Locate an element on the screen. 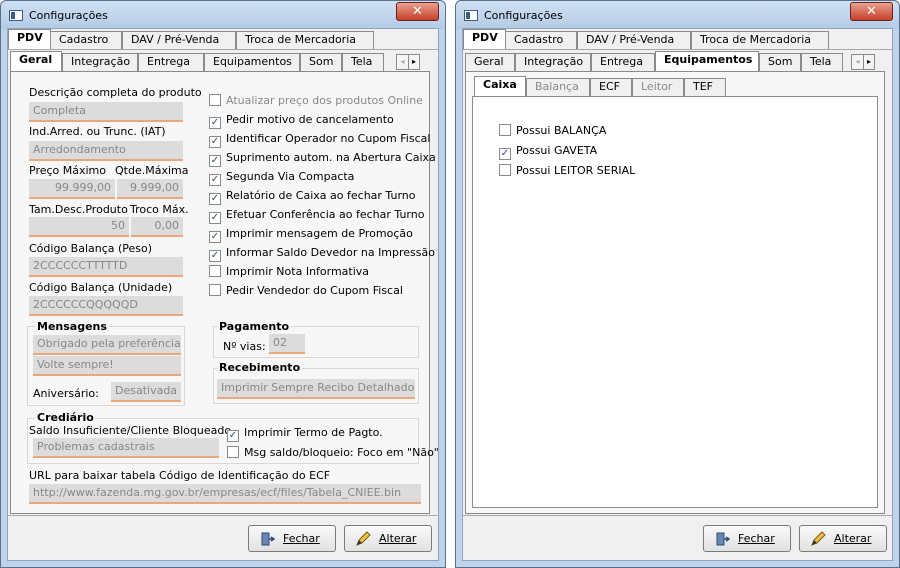 Image resolution: width=900 pixels, height=568 pixels. troco-max-field: 0,00 is located at coordinates (157, 227).